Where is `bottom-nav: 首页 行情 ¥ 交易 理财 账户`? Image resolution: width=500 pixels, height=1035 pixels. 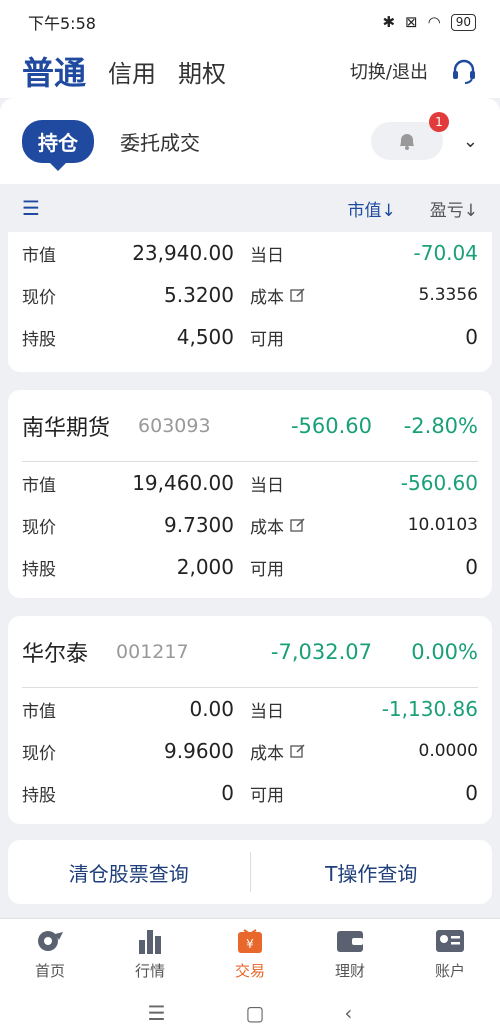 bottom-nav: 首页 行情 ¥ 交易 理财 账户 is located at coordinates (250, 954).